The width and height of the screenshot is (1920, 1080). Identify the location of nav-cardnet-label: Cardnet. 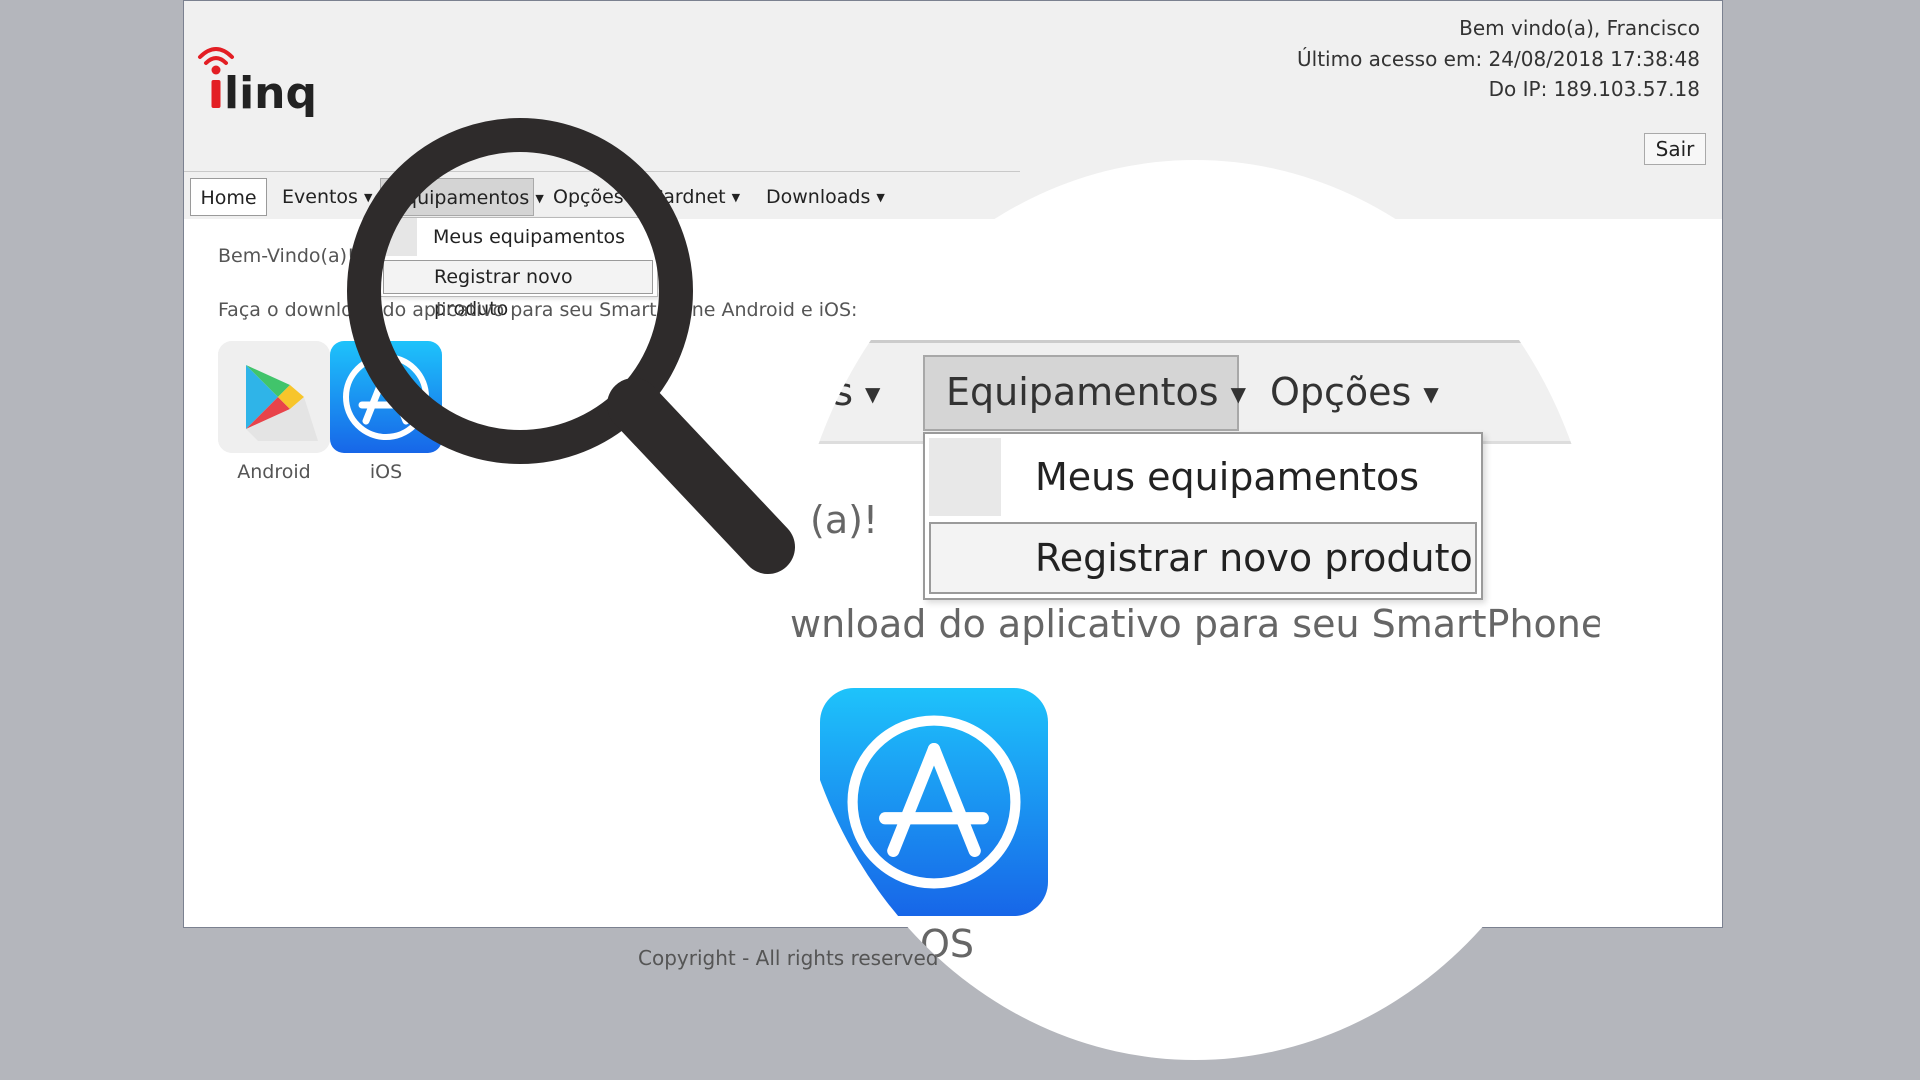
(688, 197).